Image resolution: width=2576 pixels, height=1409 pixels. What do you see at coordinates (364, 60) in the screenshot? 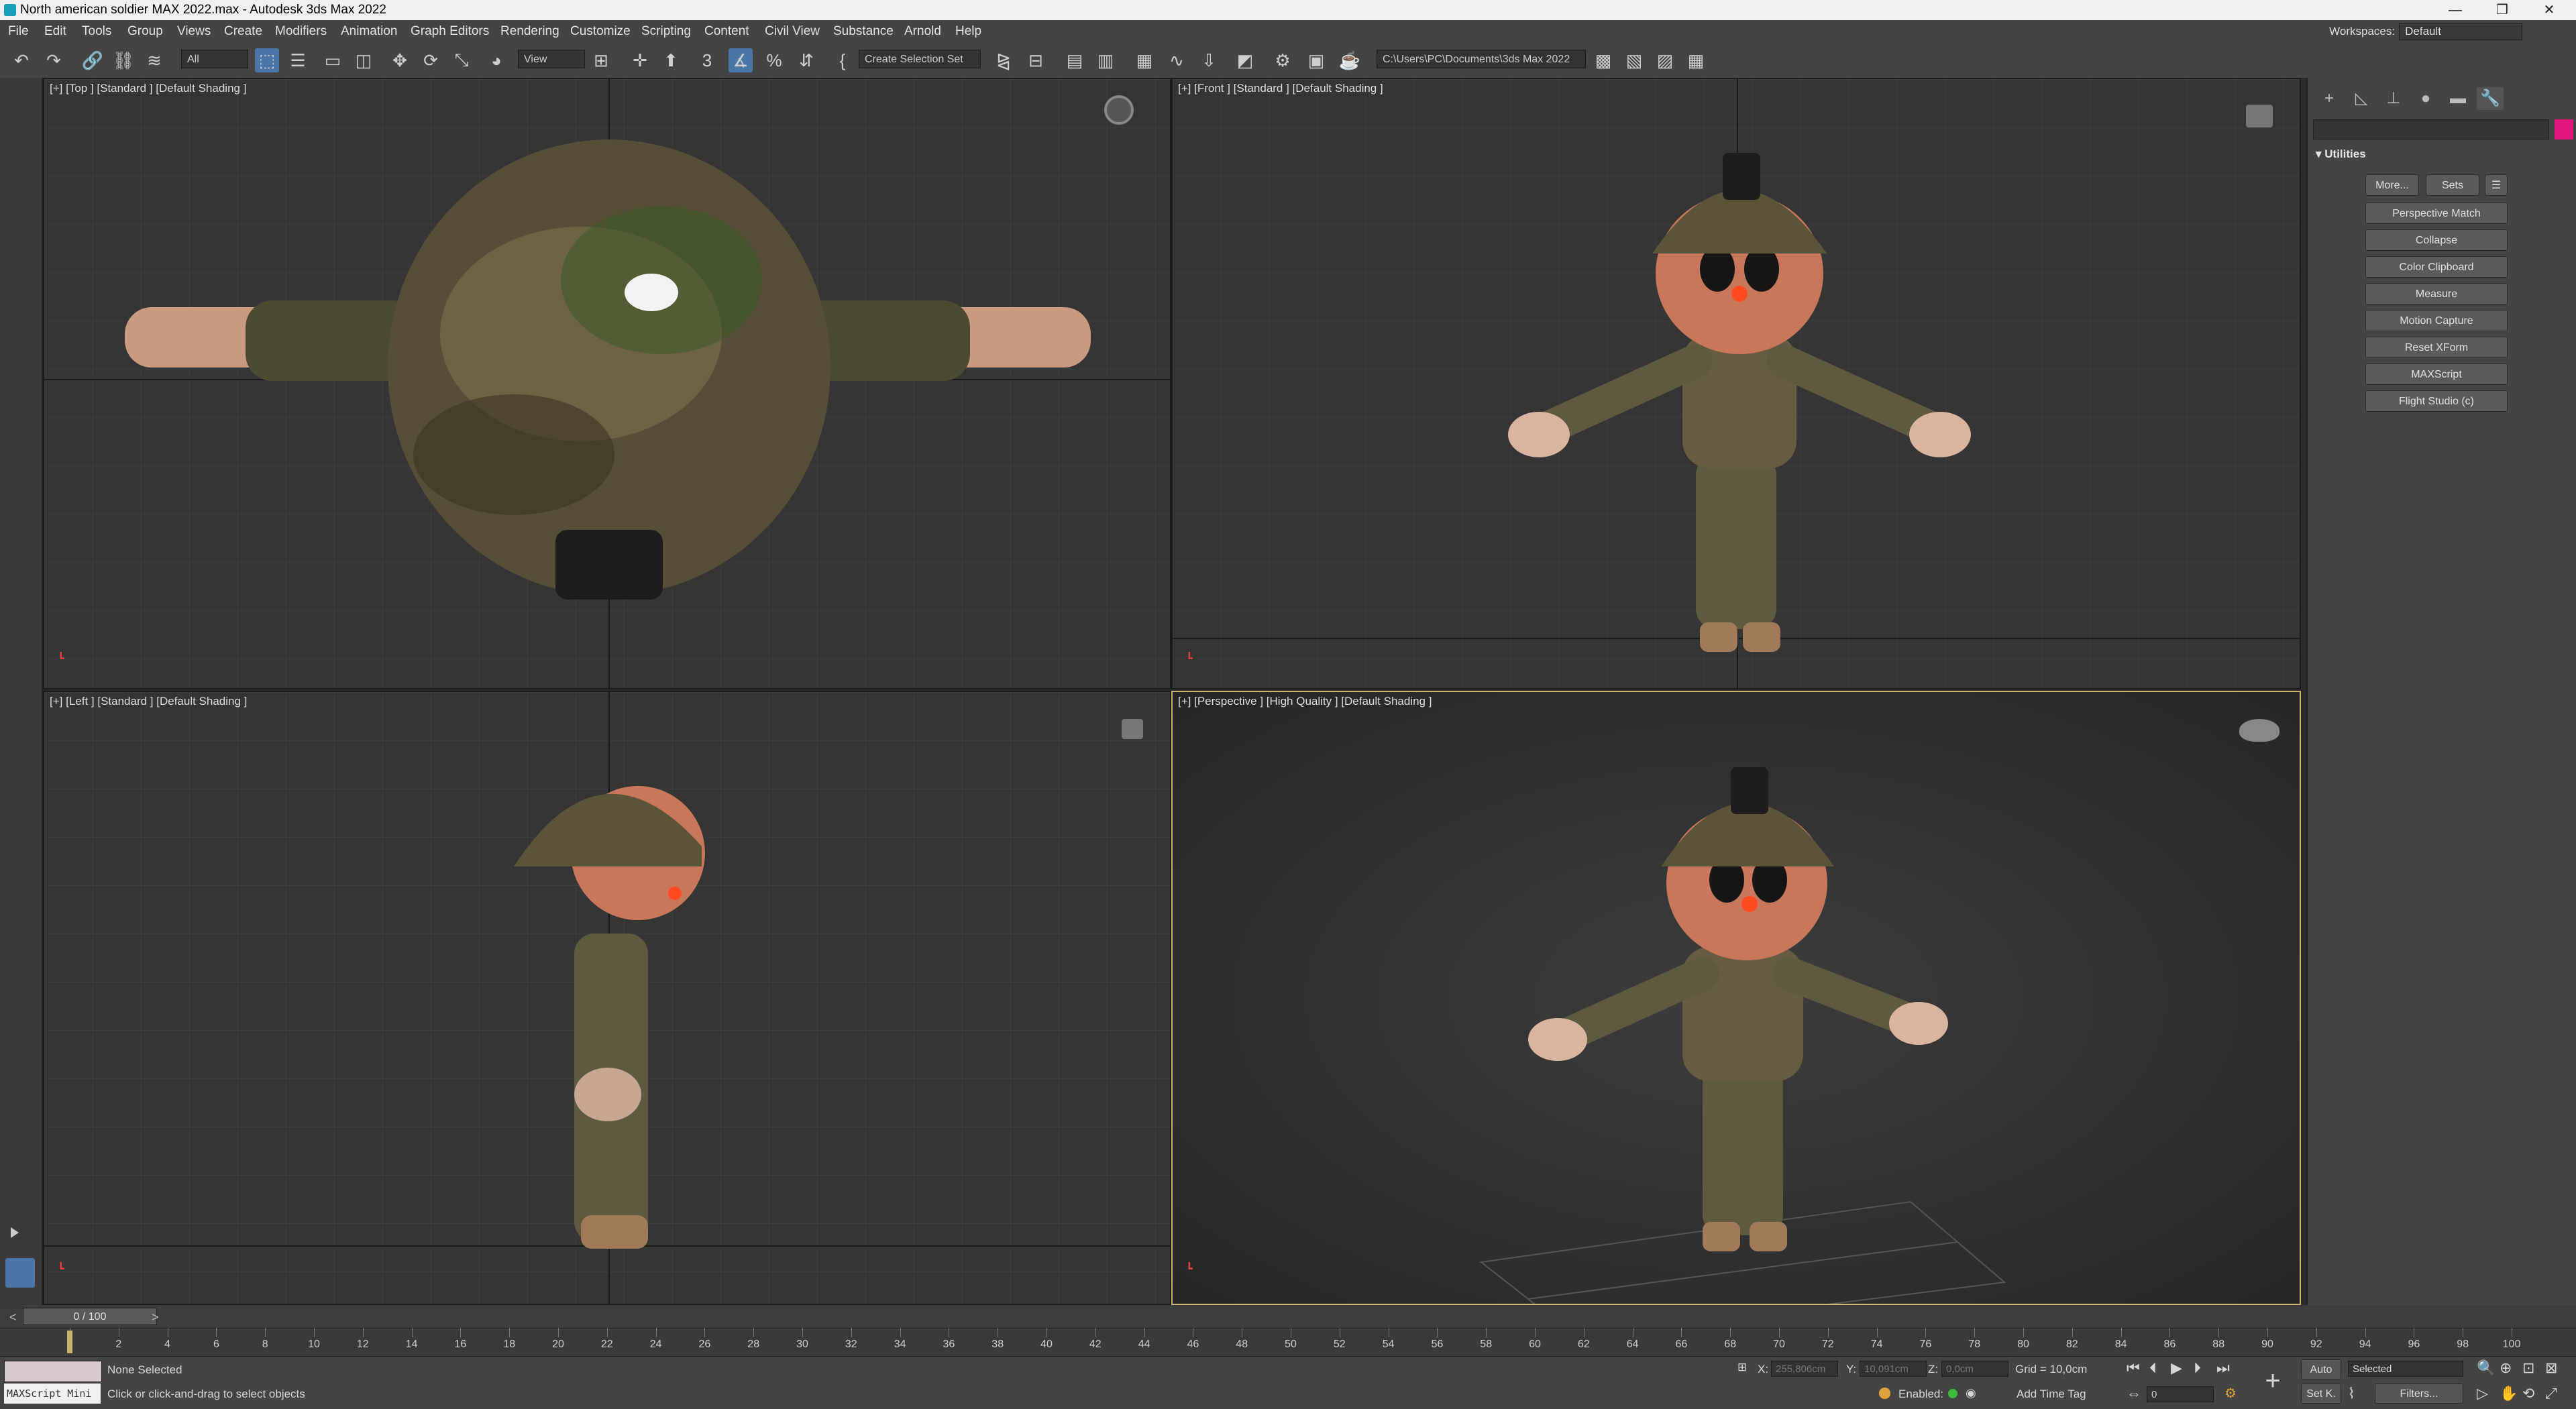
I see `window-crossing-icon: ◫` at bounding box center [364, 60].